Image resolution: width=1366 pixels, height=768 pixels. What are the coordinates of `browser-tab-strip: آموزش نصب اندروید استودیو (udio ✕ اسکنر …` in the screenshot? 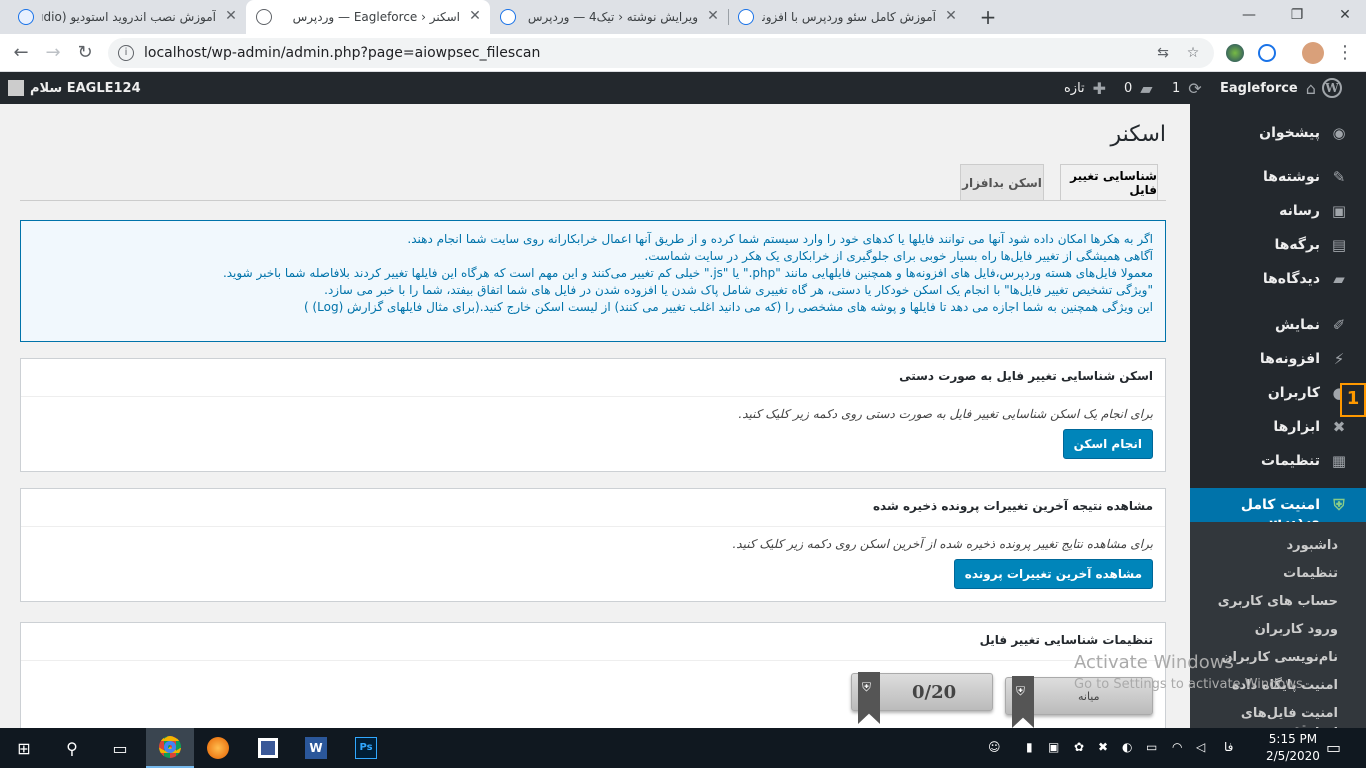 It's located at (683, 17).